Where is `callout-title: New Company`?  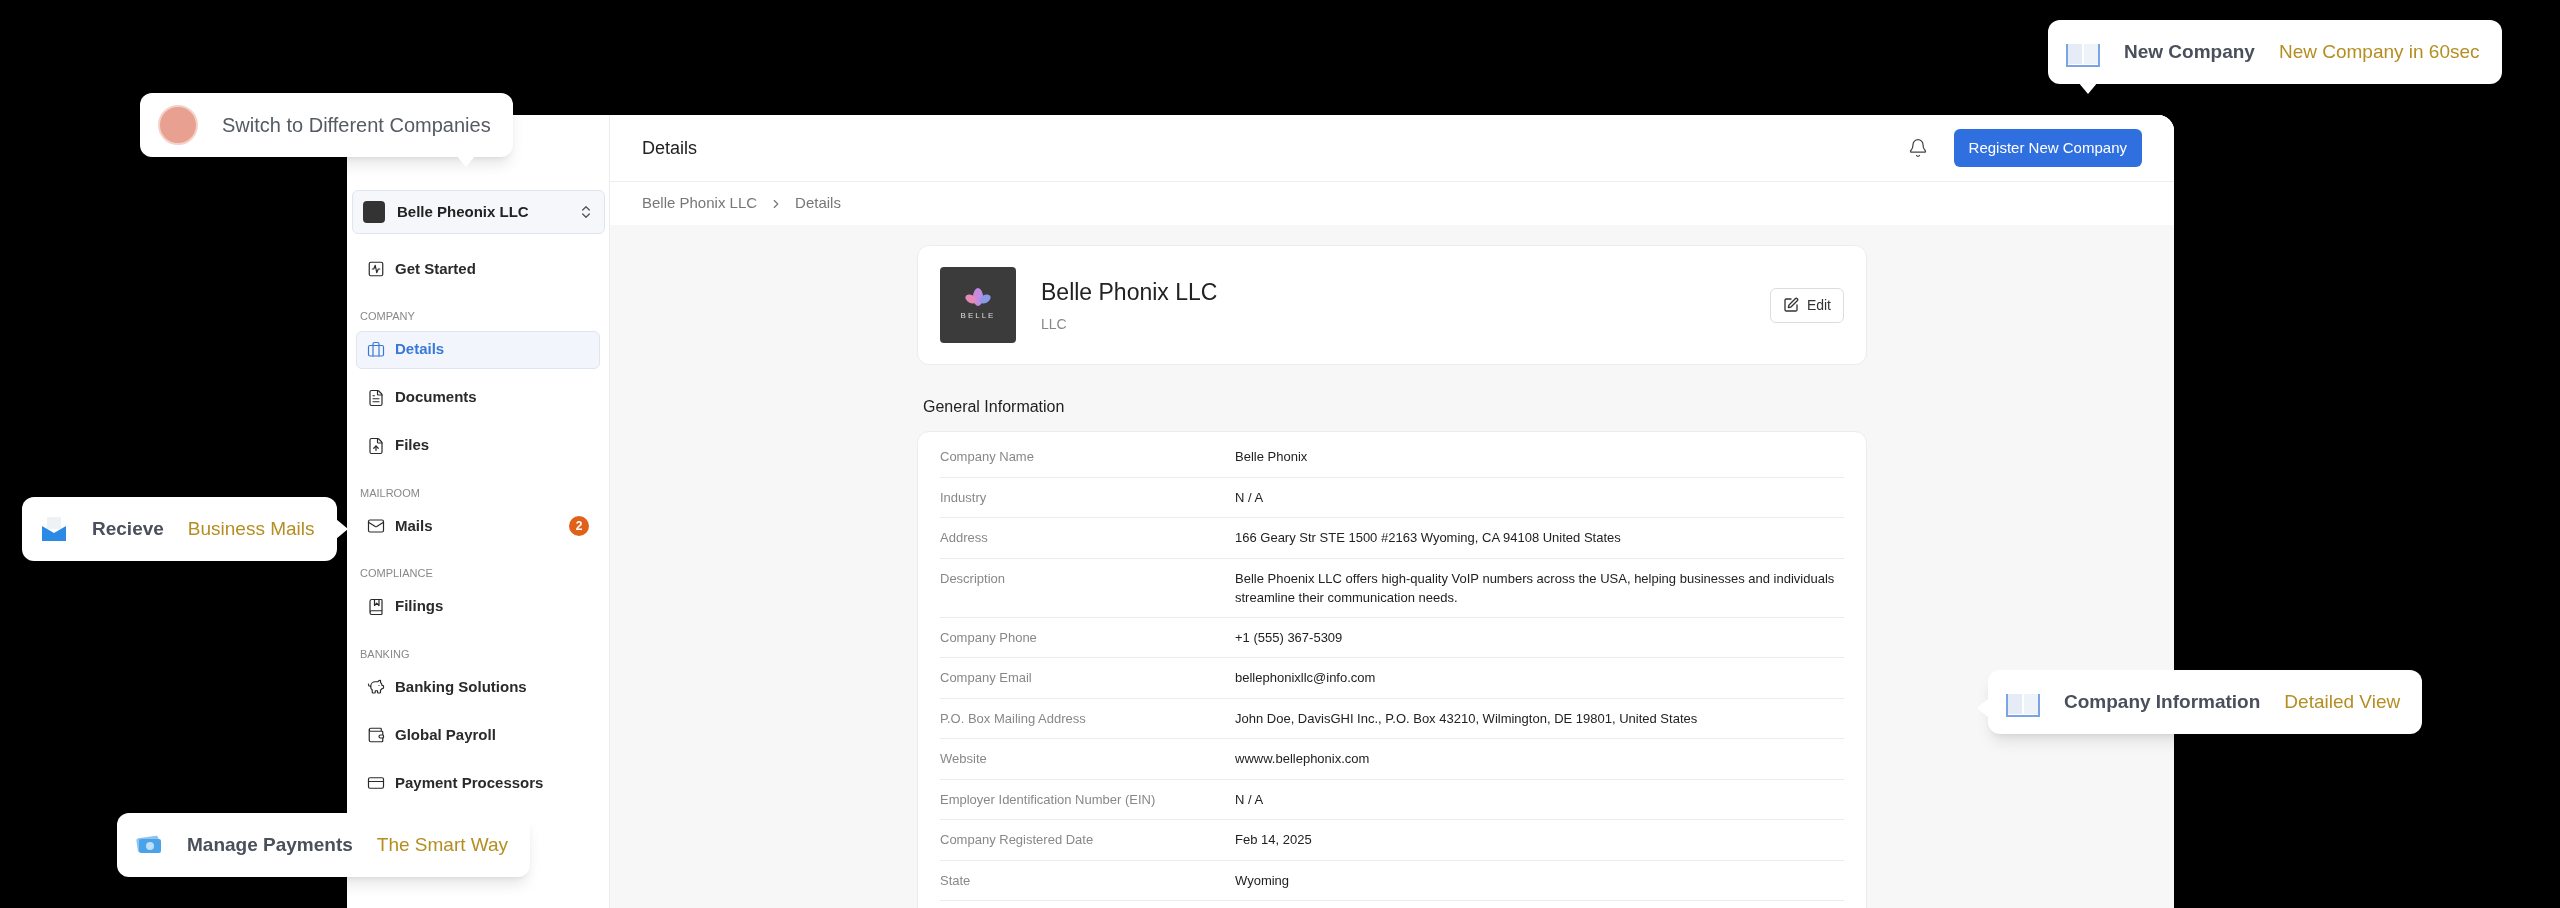
callout-title: New Company is located at coordinates (2189, 51).